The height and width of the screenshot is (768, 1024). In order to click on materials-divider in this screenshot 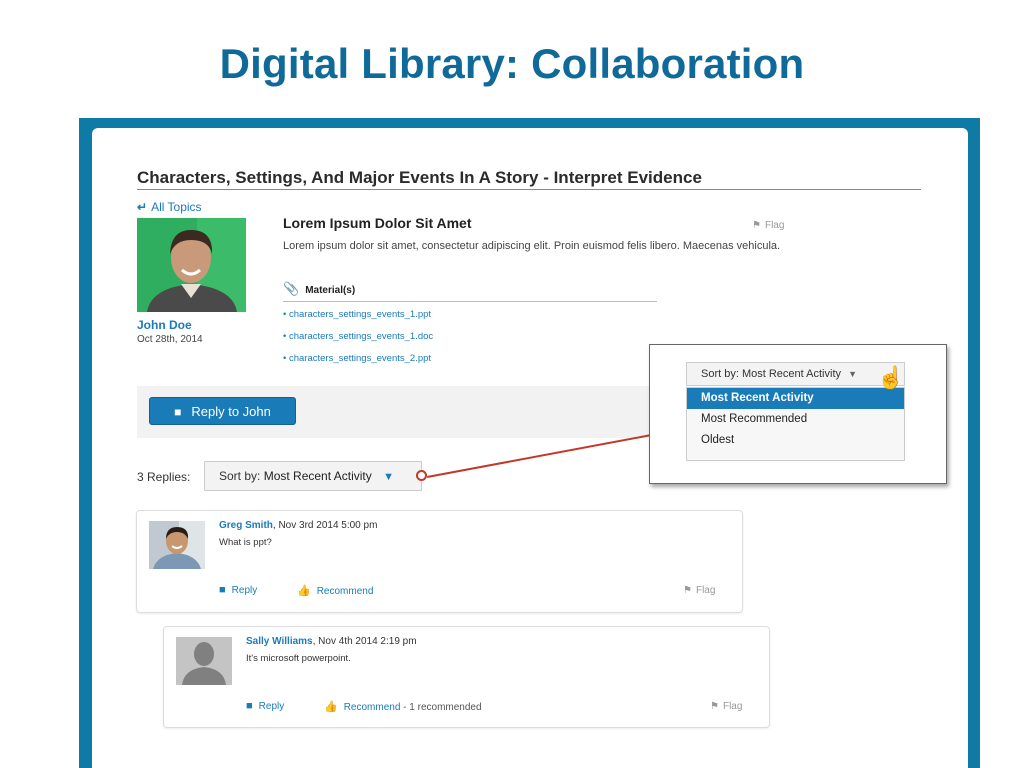, I will do `click(470, 301)`.